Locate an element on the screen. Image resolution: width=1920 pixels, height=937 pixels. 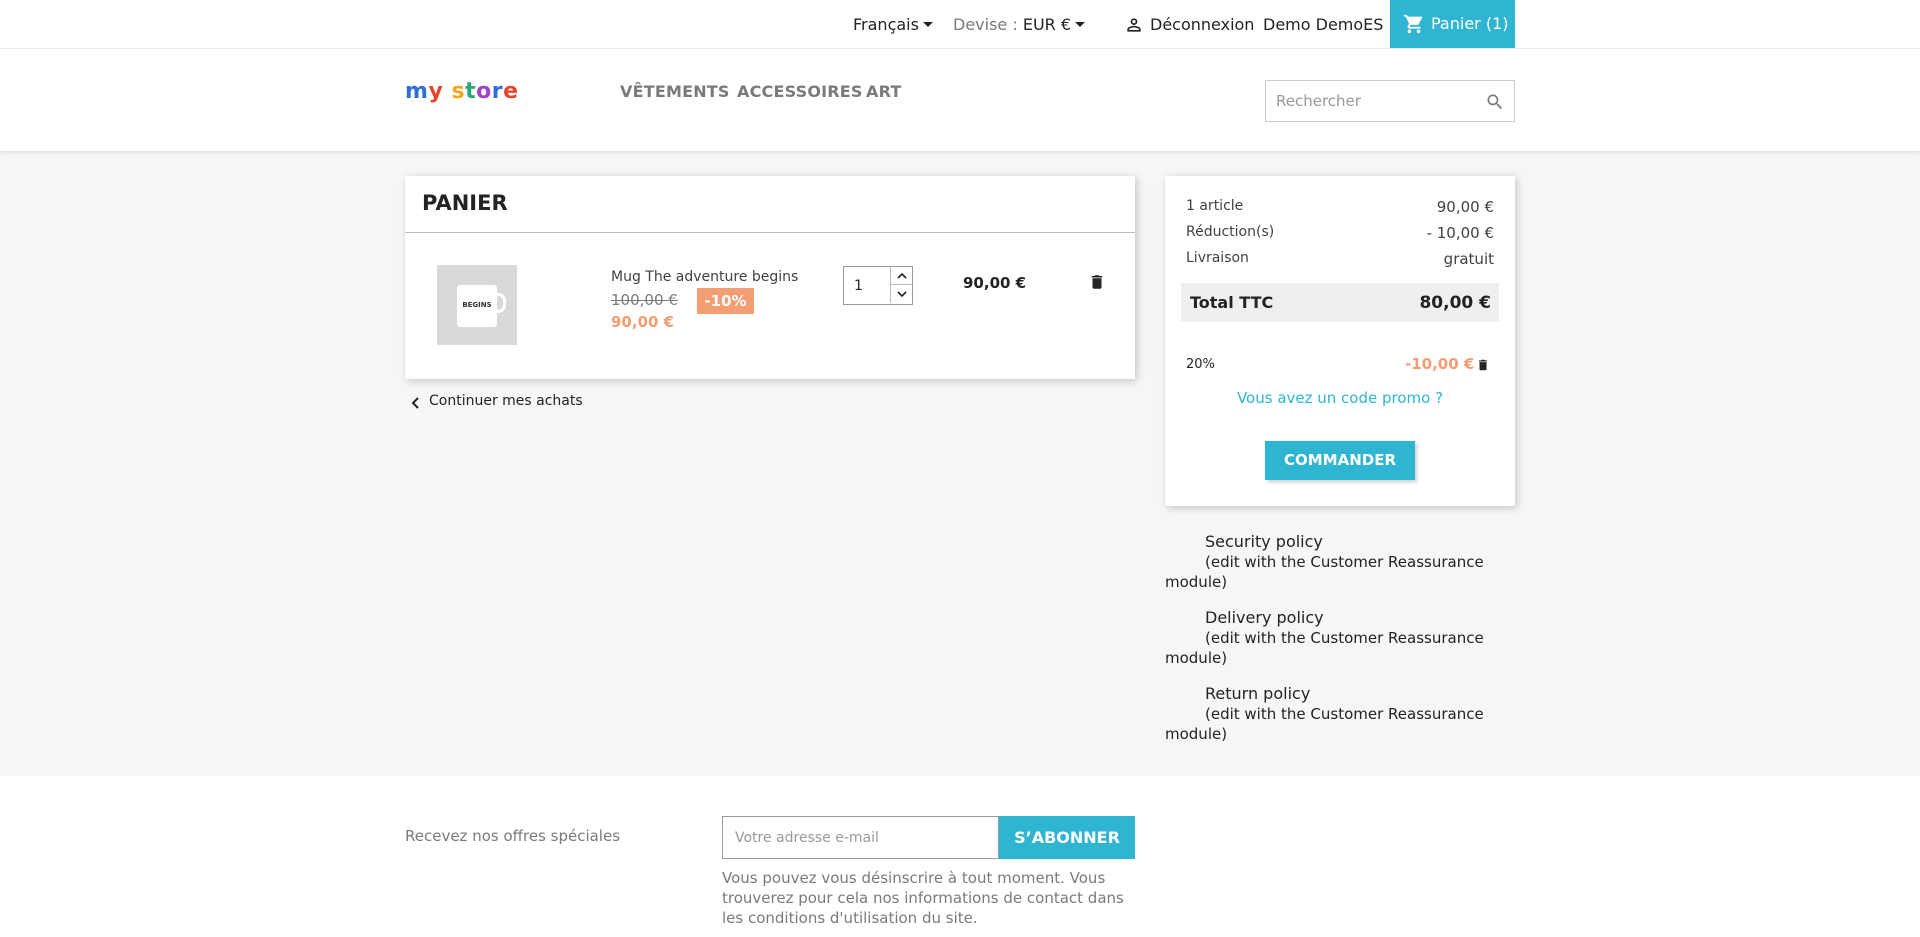
logout-link: Déconnexion is located at coordinates (1189, 24).